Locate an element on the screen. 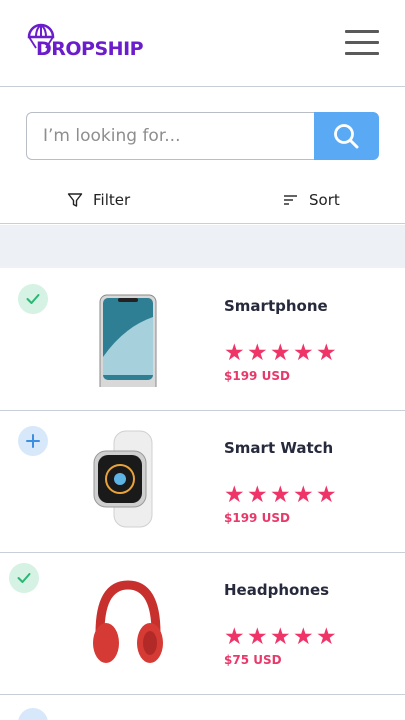 This screenshot has width=405, height=720. plus-icon is located at coordinates (33, 441).